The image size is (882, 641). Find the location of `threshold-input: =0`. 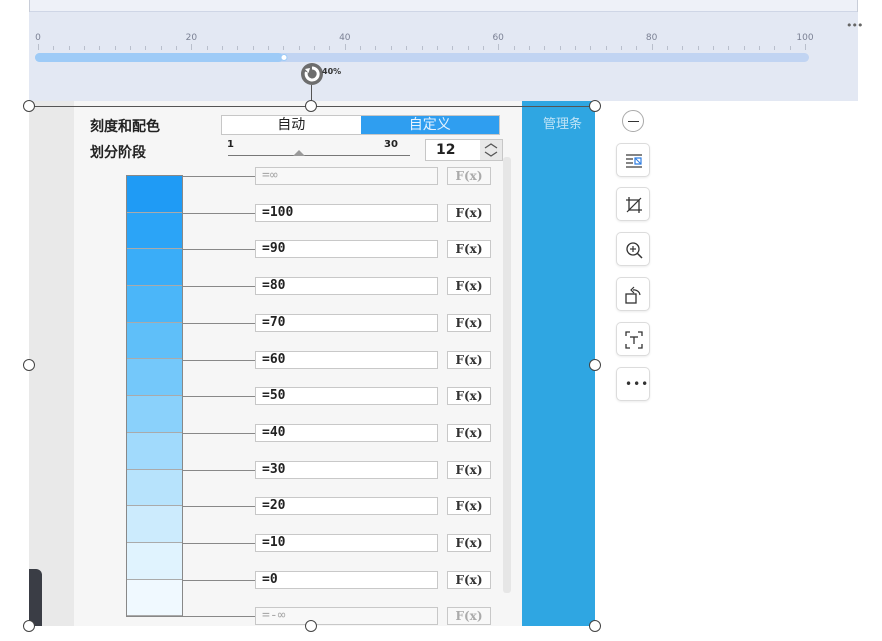

threshold-input: =0 is located at coordinates (346, 579).